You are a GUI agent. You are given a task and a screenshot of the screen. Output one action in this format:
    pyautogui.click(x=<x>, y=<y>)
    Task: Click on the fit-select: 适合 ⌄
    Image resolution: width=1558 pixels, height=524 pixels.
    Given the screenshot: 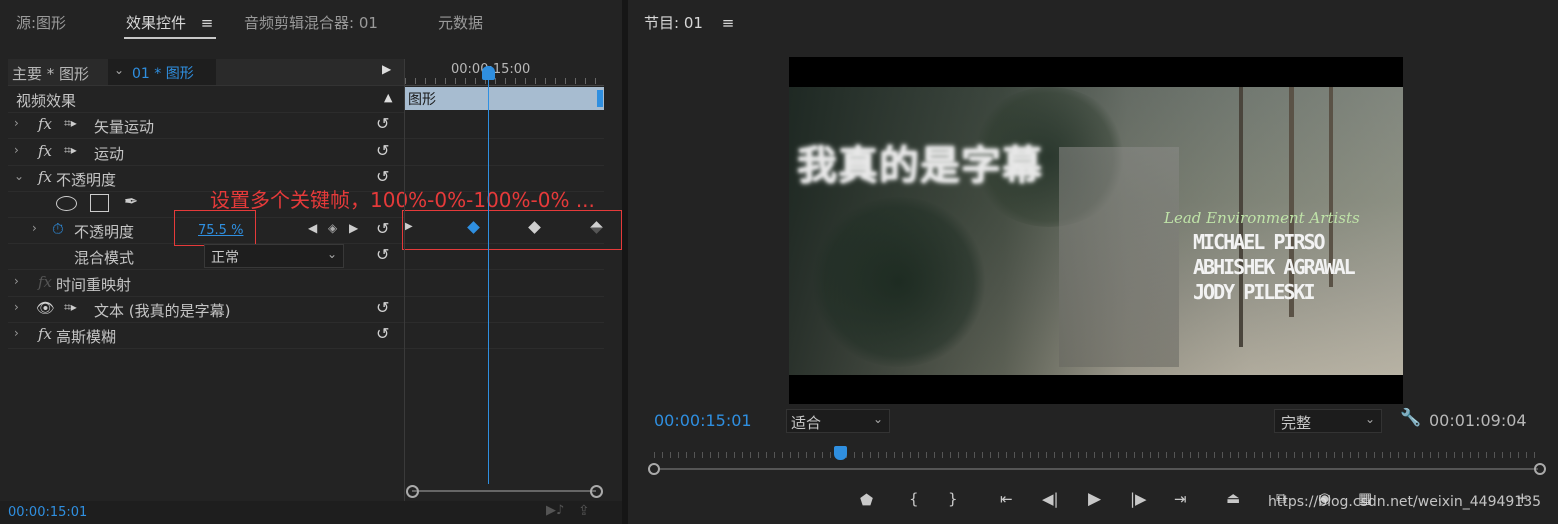 What is the action you would take?
    pyautogui.click(x=838, y=421)
    